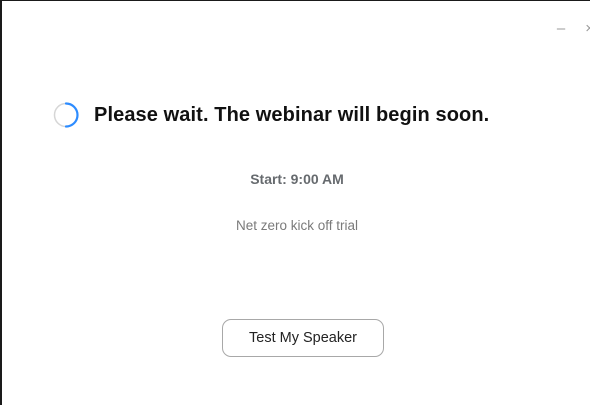  What do you see at coordinates (303, 338) in the screenshot?
I see `test-speaker-button: Test My Speaker` at bounding box center [303, 338].